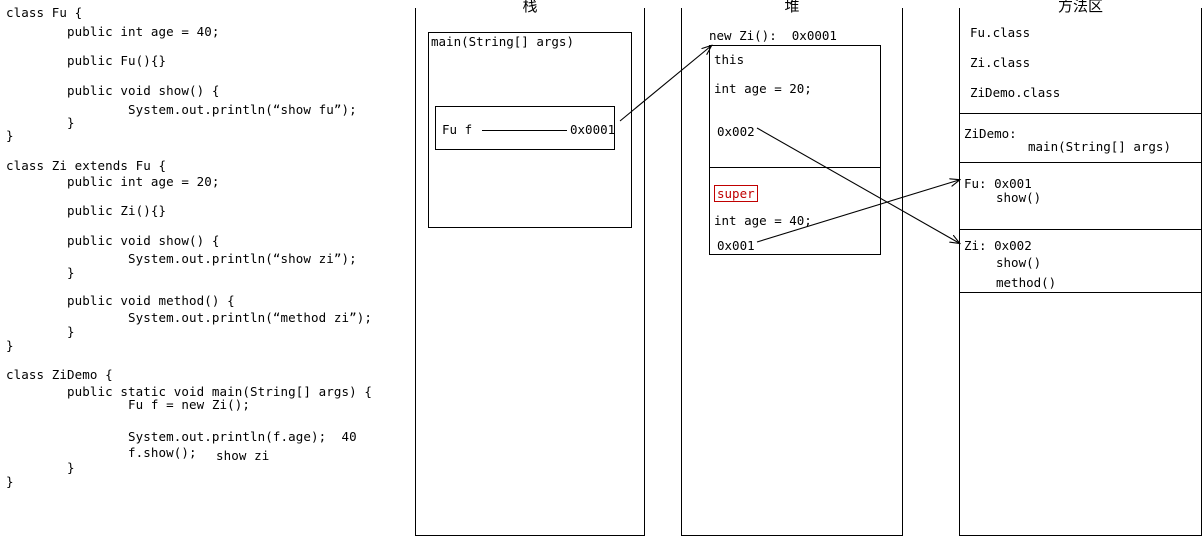  Describe the element at coordinates (457, 129) in the screenshot. I see `stack-variable-name: Fu f` at that location.